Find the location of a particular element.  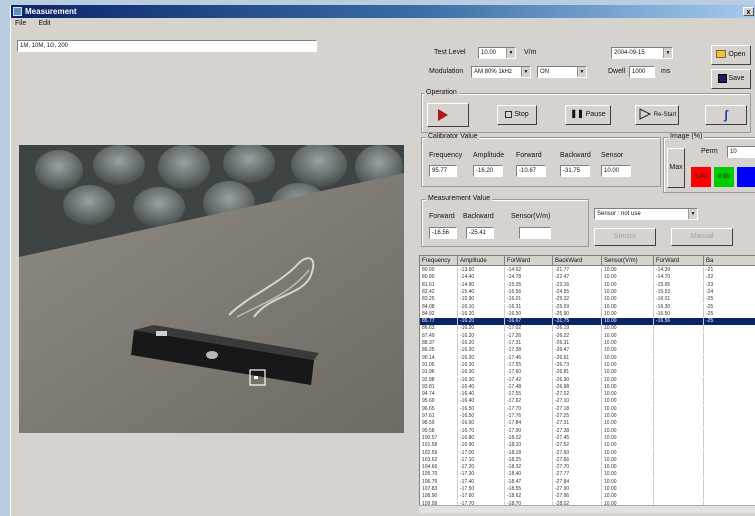

cal-frequency-field: 95.77 is located at coordinates (443, 171).